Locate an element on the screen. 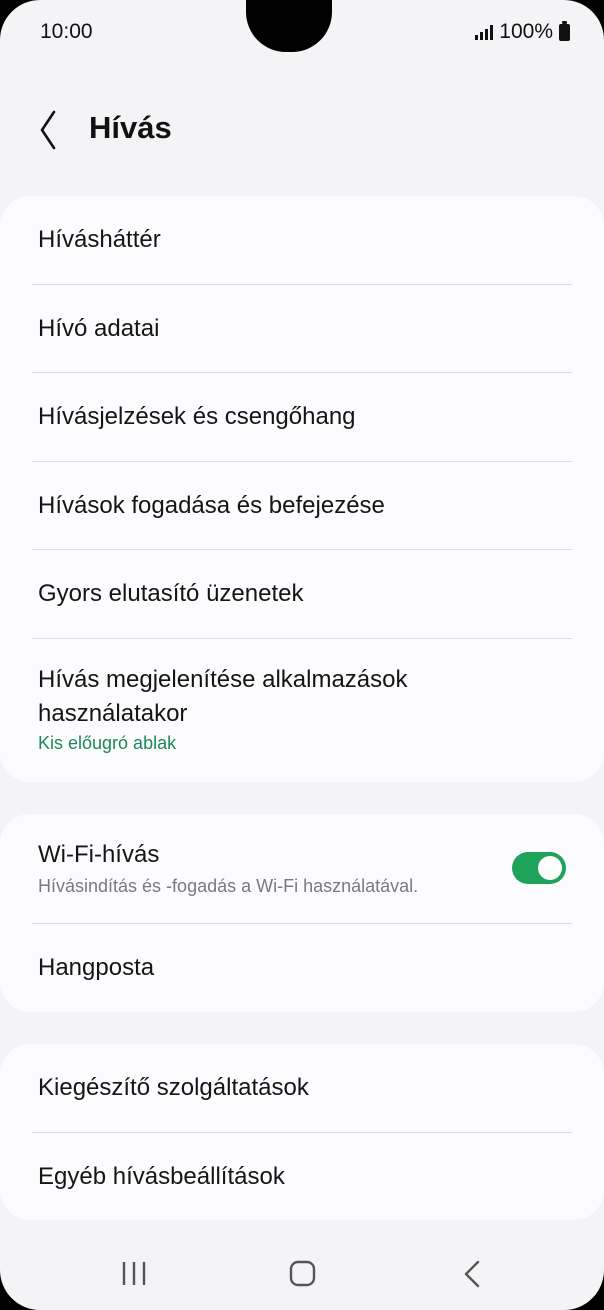 The height and width of the screenshot is (1310, 604). list-item-other-call-settings: Egyéb hívásbeállítások is located at coordinates (302, 1176).